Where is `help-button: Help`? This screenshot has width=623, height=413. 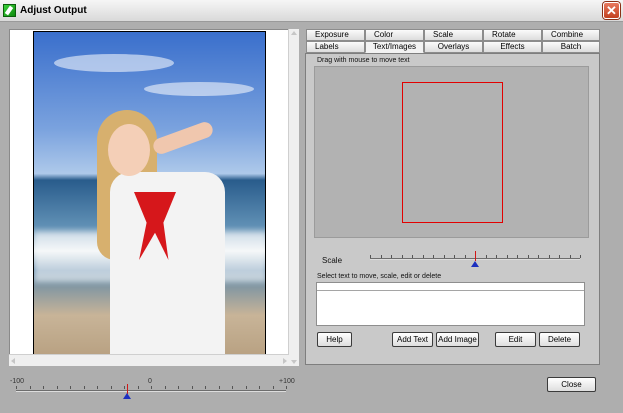 help-button: Help is located at coordinates (334, 339).